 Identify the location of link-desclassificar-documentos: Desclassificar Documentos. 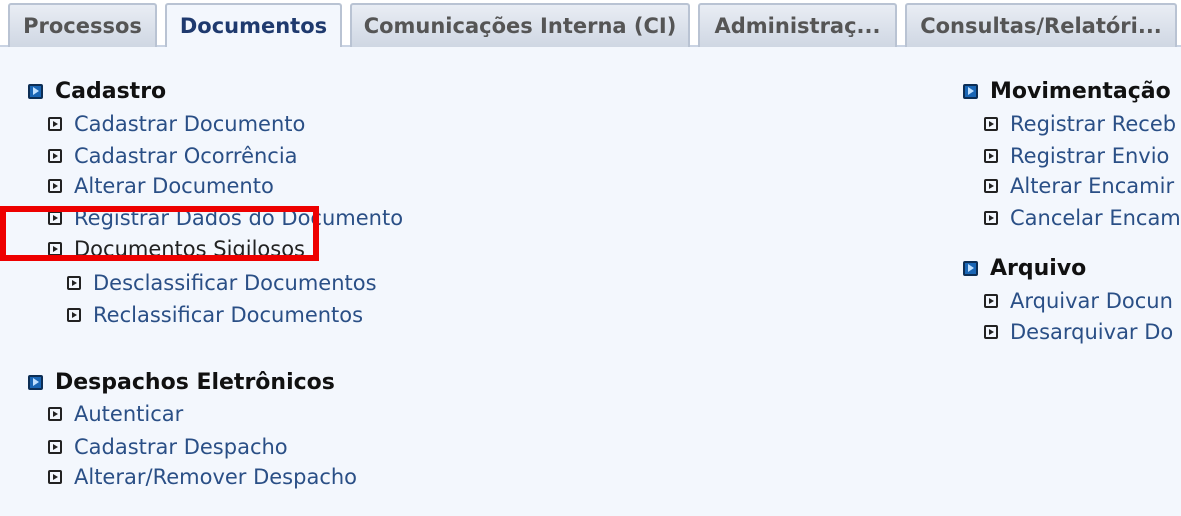
(222, 283).